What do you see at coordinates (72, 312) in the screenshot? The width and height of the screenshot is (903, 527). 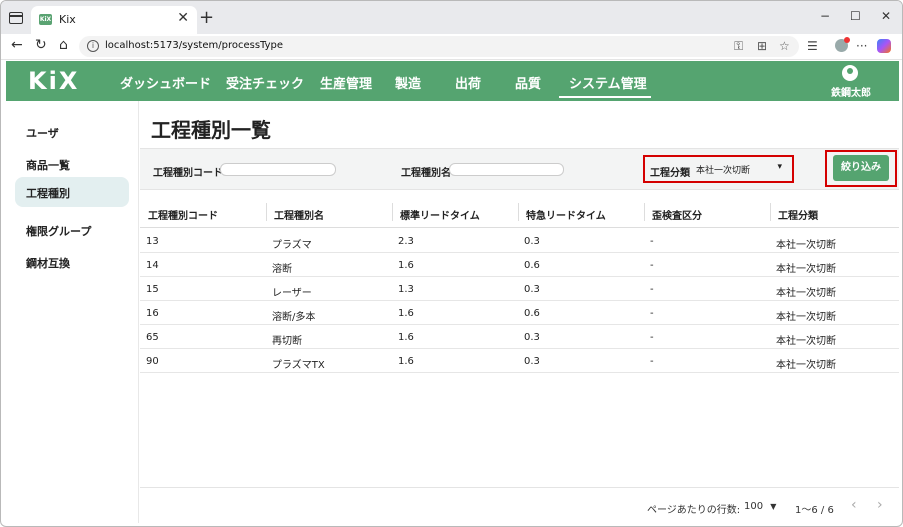 I see `sidebar: ユーザ 商品一覧 工程種別 権限グループ 鋼材互換` at bounding box center [72, 312].